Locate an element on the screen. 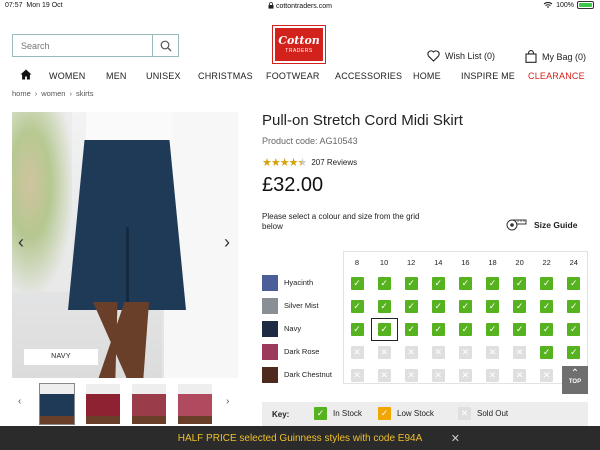 The width and height of the screenshot is (600, 450). nav-clearance: CLEARANCE is located at coordinates (556, 76).